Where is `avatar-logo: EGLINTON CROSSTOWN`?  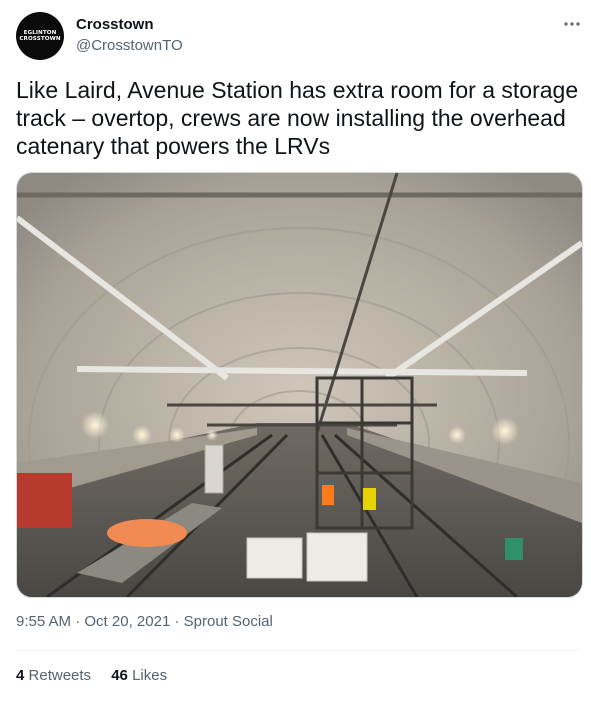
avatar-logo: EGLINTON CROSSTOWN is located at coordinates (39, 36).